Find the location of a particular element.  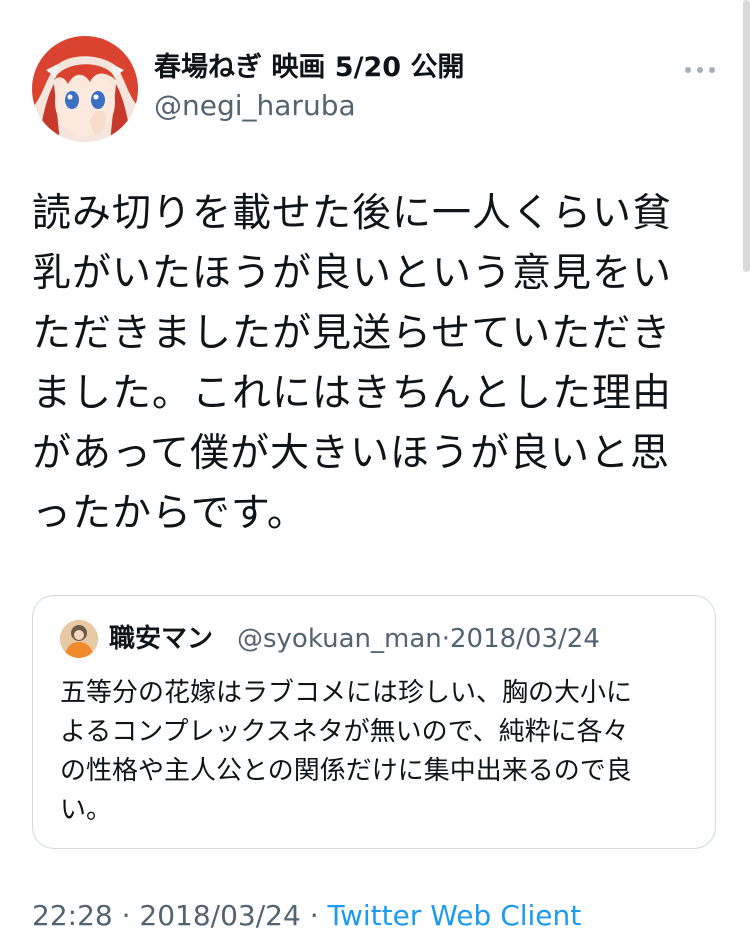

tweet-time: 22:28 is located at coordinates (72, 915).